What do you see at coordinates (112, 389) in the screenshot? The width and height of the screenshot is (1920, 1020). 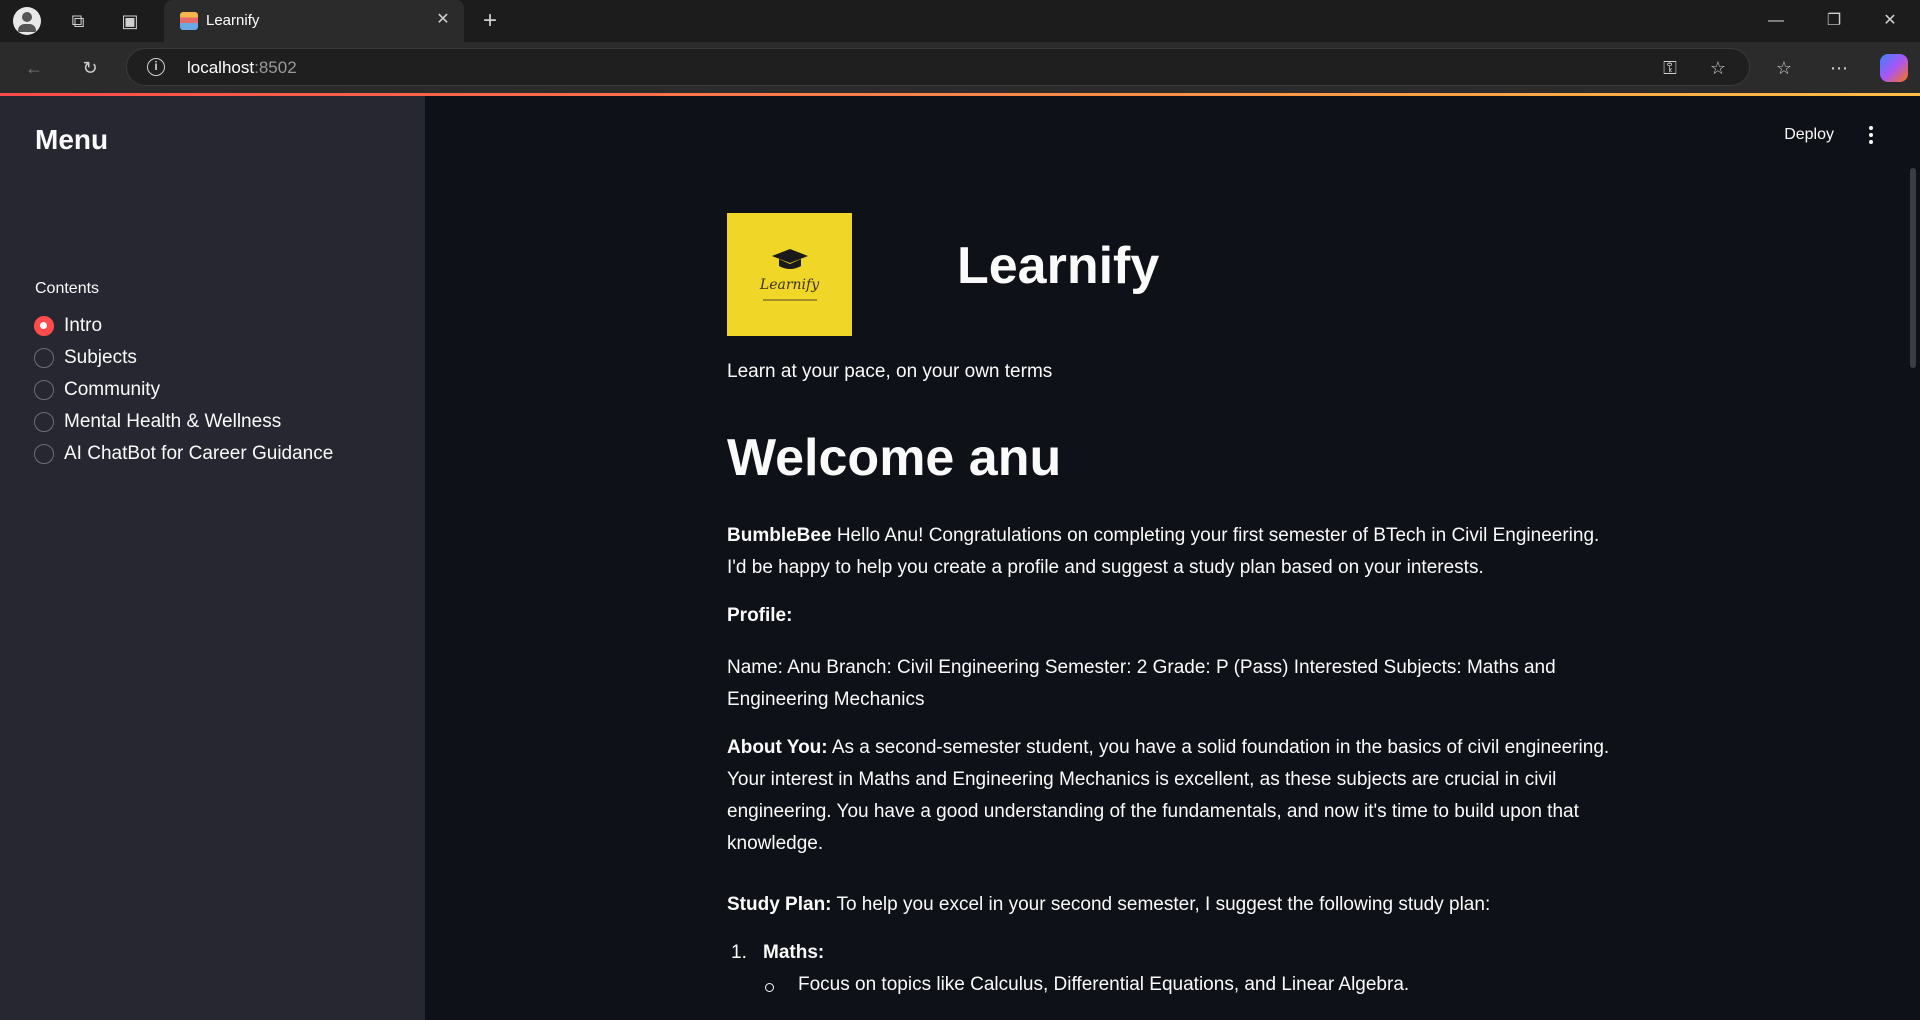 I see `sidebar-item-label: Community` at bounding box center [112, 389].